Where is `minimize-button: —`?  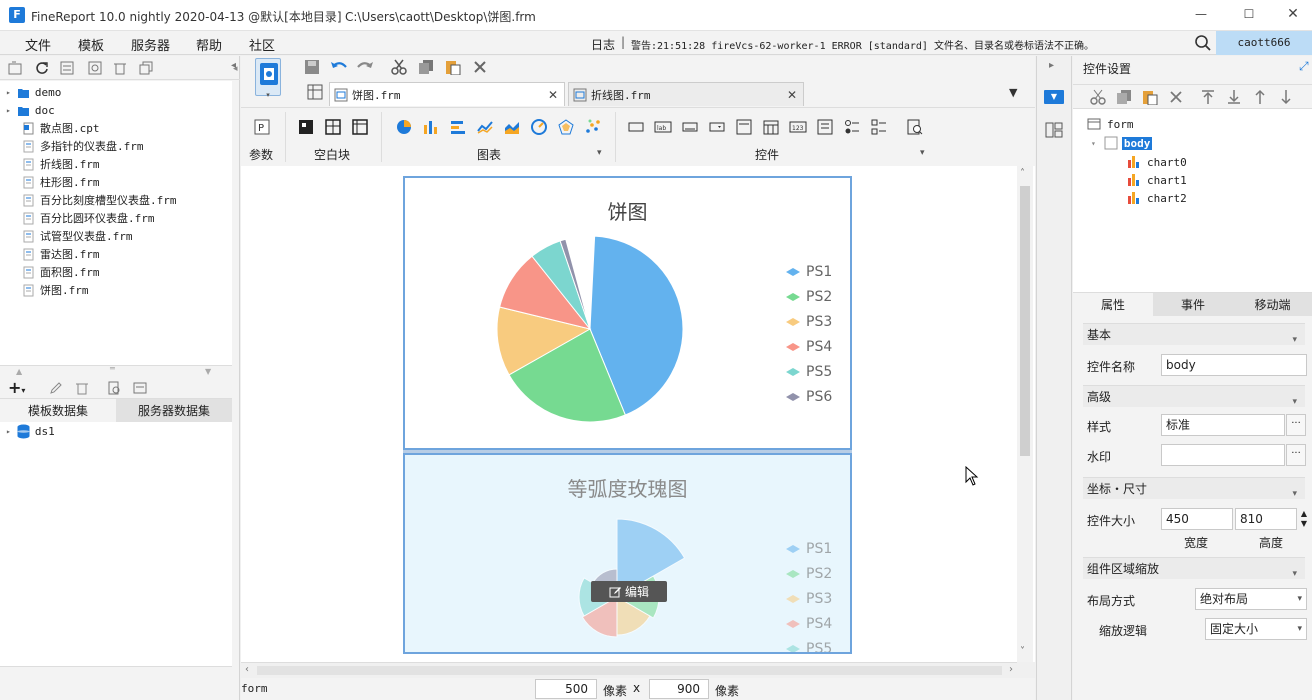
minimize-button: — is located at coordinates (1201, 15).